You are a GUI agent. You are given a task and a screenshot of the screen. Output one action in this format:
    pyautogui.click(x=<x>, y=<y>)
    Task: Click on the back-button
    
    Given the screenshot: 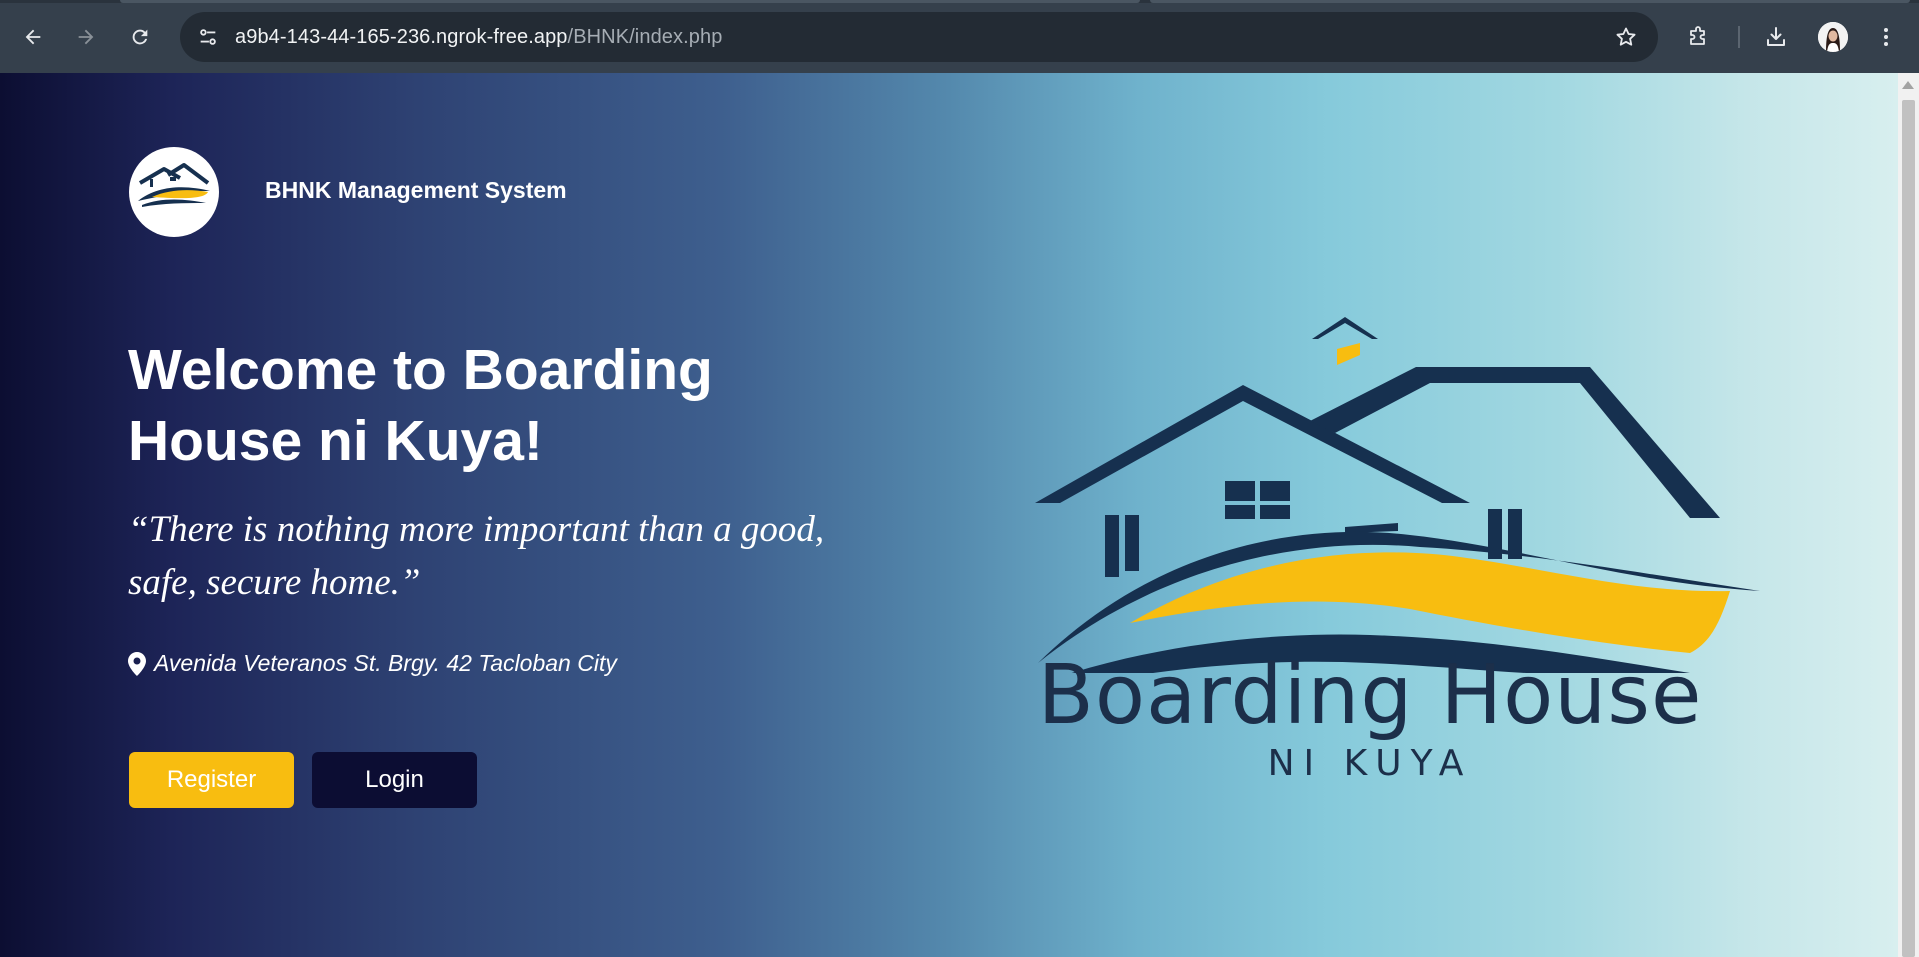 What is the action you would take?
    pyautogui.click(x=33, y=37)
    